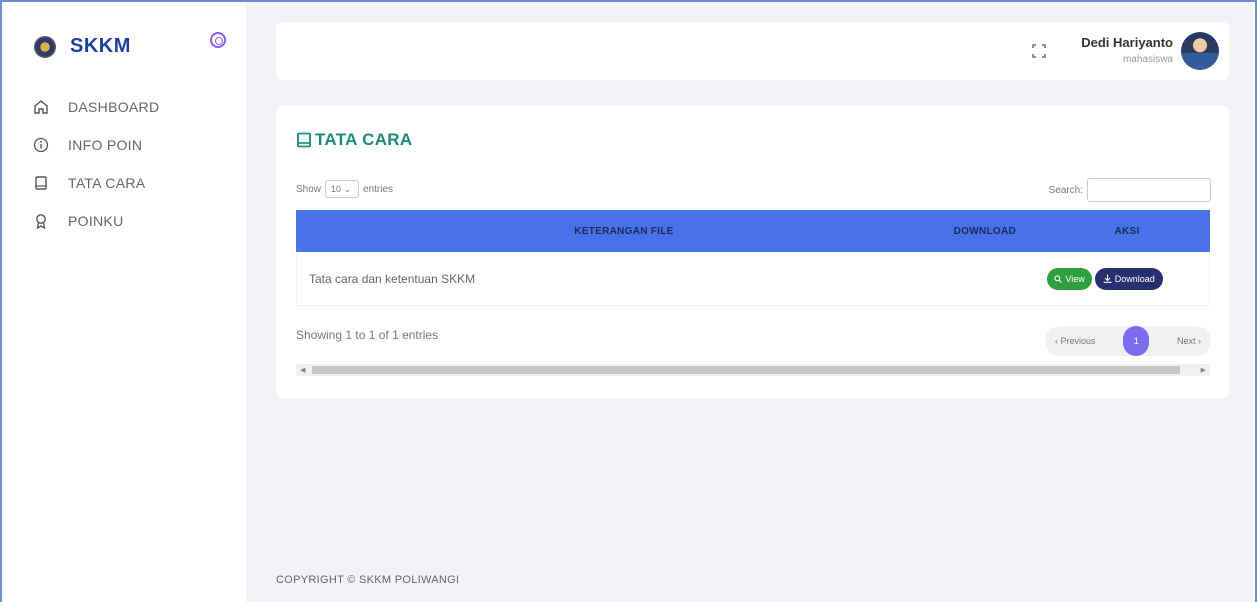  I want to click on info-icon, so click(41, 145).